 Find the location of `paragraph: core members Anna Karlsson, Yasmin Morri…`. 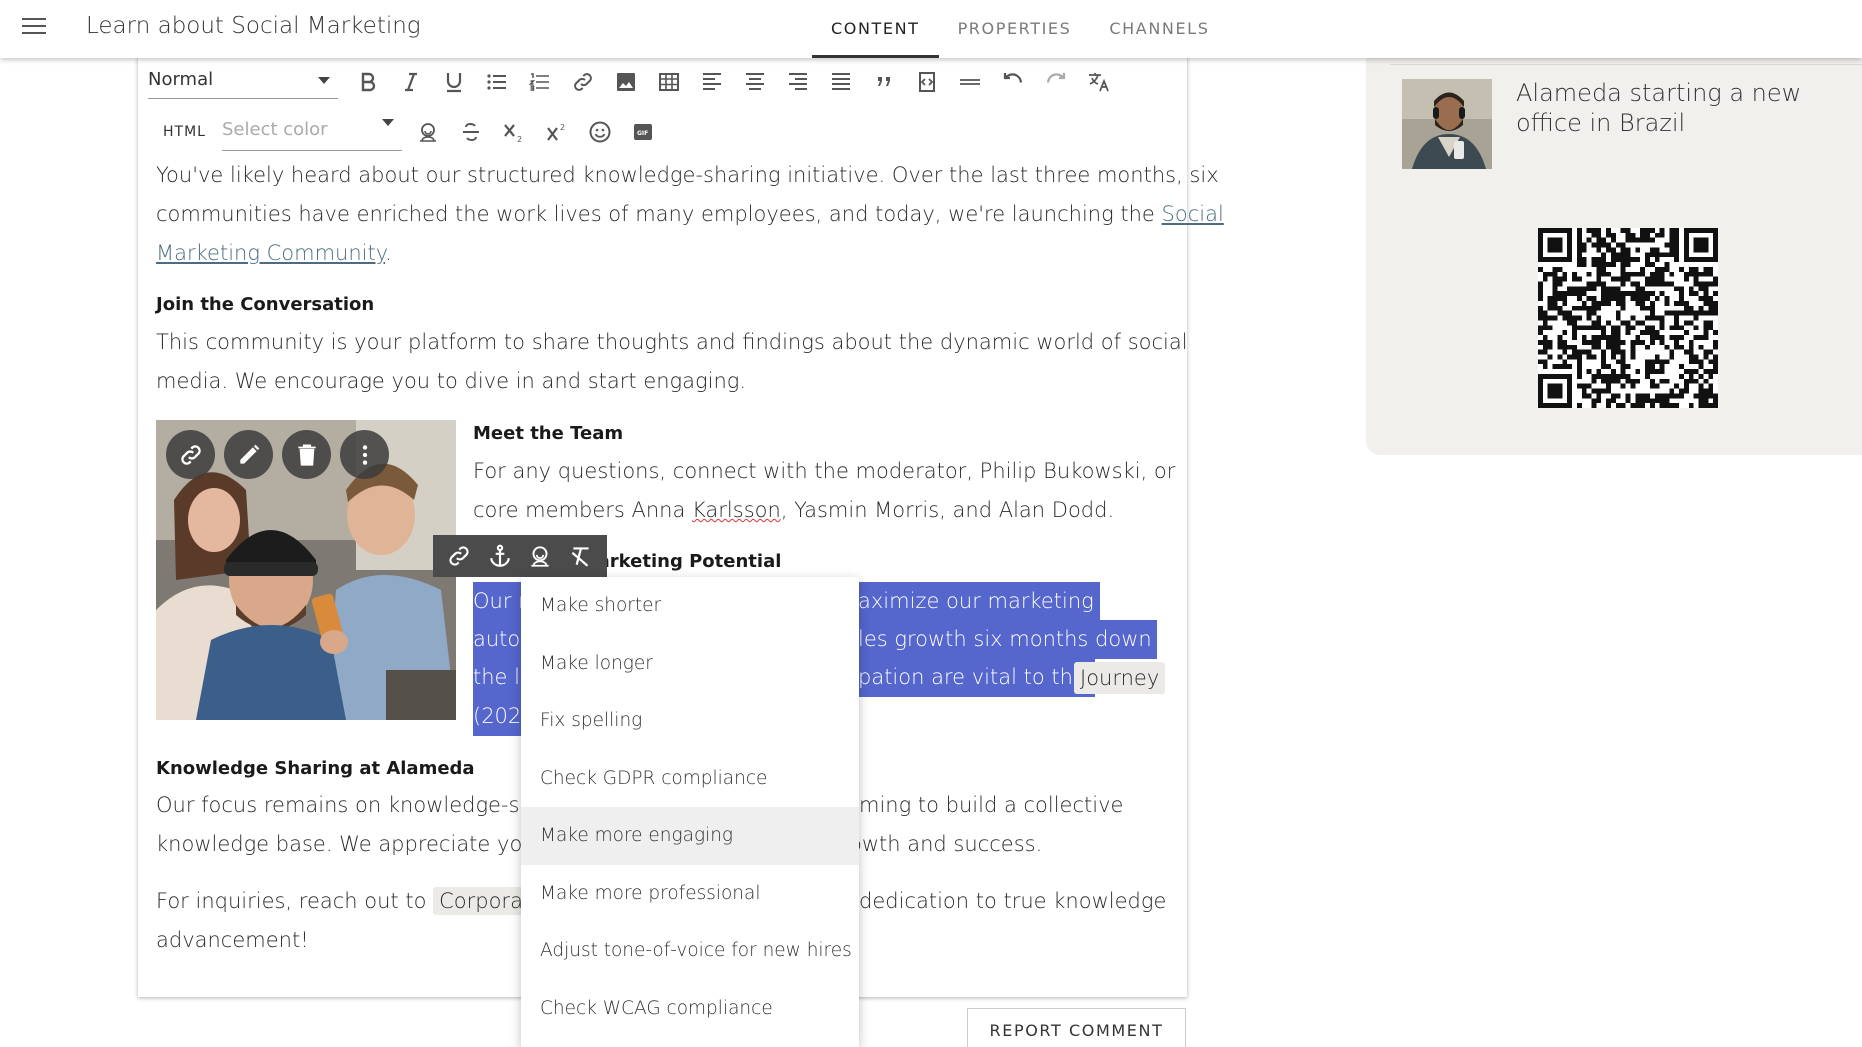

paragraph: core members Anna Karlsson, Yasmin Morri… is located at coordinates (793, 510).